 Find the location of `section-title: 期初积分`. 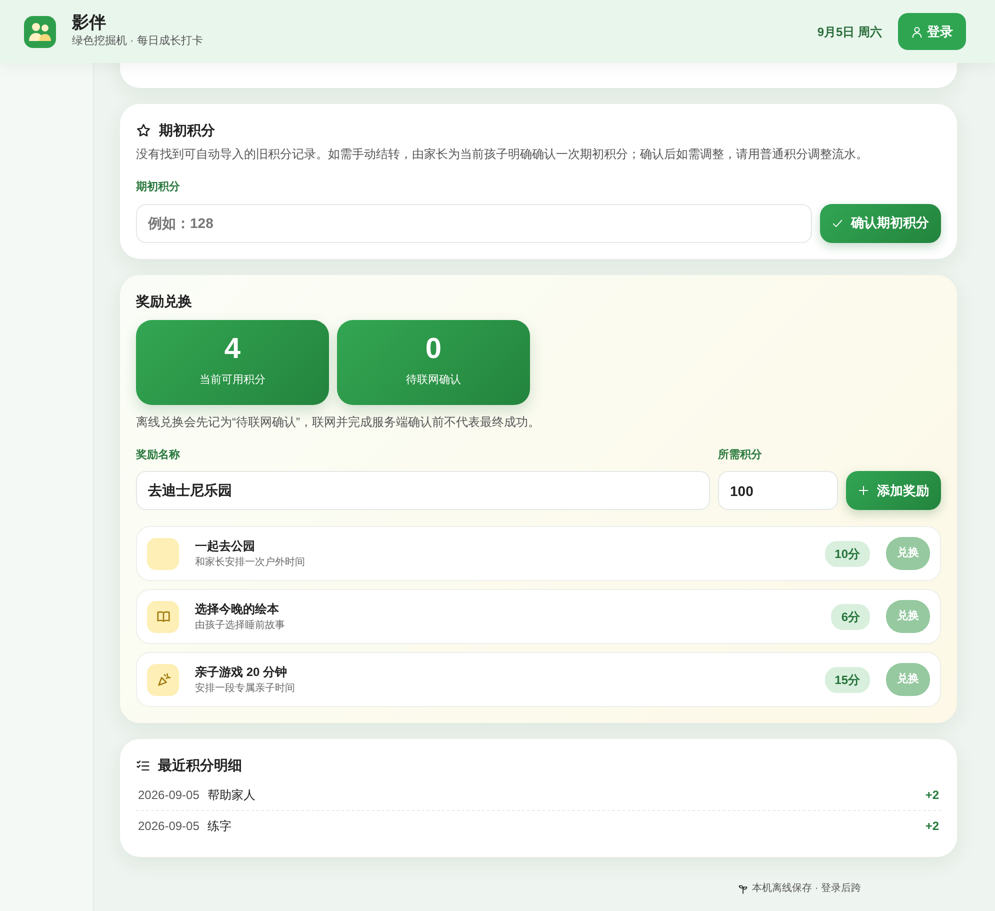

section-title: 期初积分 is located at coordinates (187, 130).